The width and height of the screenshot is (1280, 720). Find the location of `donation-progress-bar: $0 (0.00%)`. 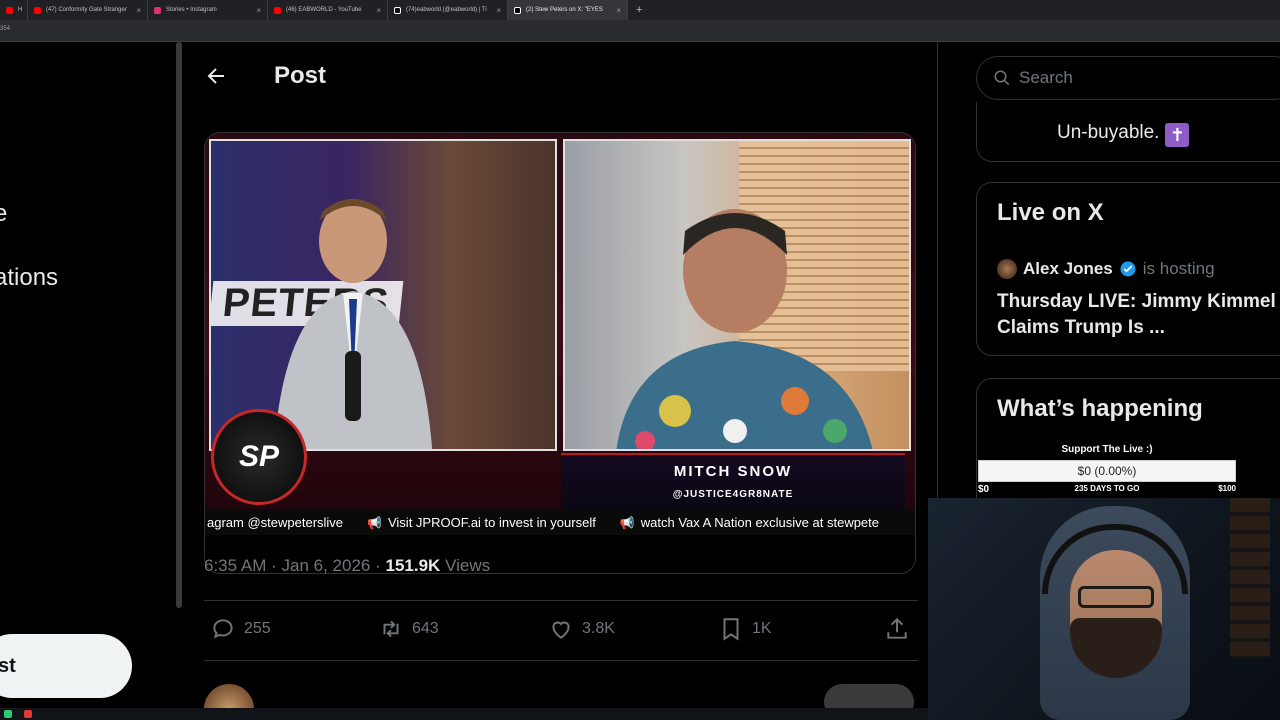

donation-progress-bar: $0 (0.00%) is located at coordinates (1107, 471).